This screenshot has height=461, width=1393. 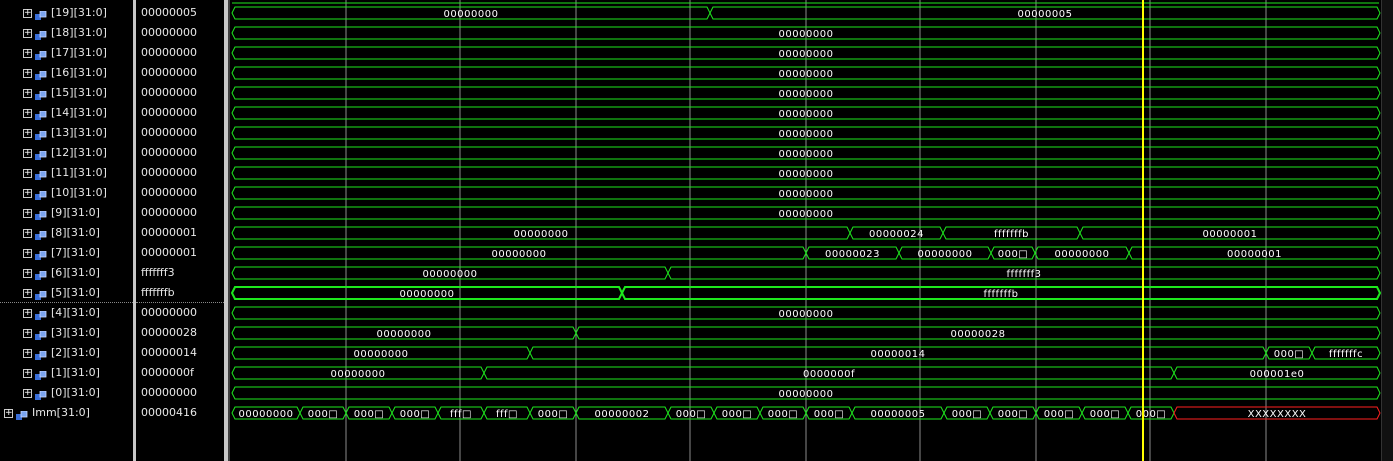 I want to click on signal-row-name: + [17][31:0], so click(x=66, y=53).